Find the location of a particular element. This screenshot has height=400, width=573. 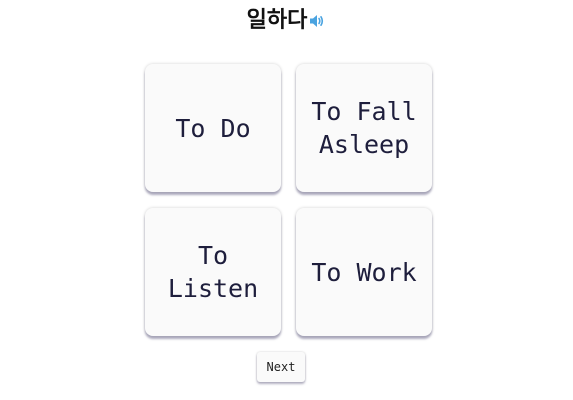

answer-option-3: To Listen is located at coordinates (213, 272).